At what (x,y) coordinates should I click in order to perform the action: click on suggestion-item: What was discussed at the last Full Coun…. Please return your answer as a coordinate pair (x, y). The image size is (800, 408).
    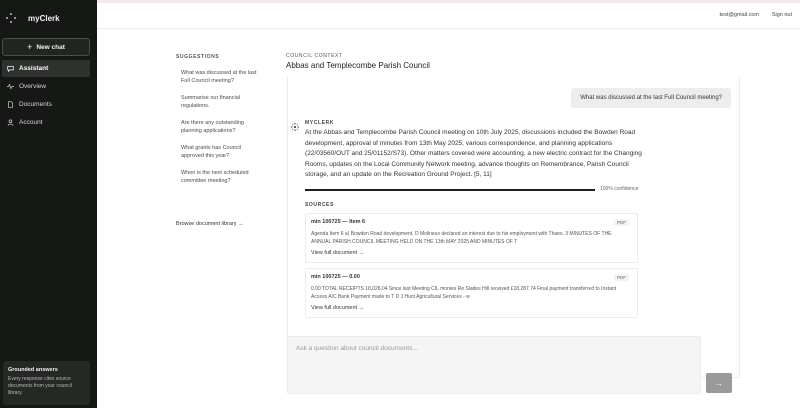
    Looking at the image, I should click on (216, 77).